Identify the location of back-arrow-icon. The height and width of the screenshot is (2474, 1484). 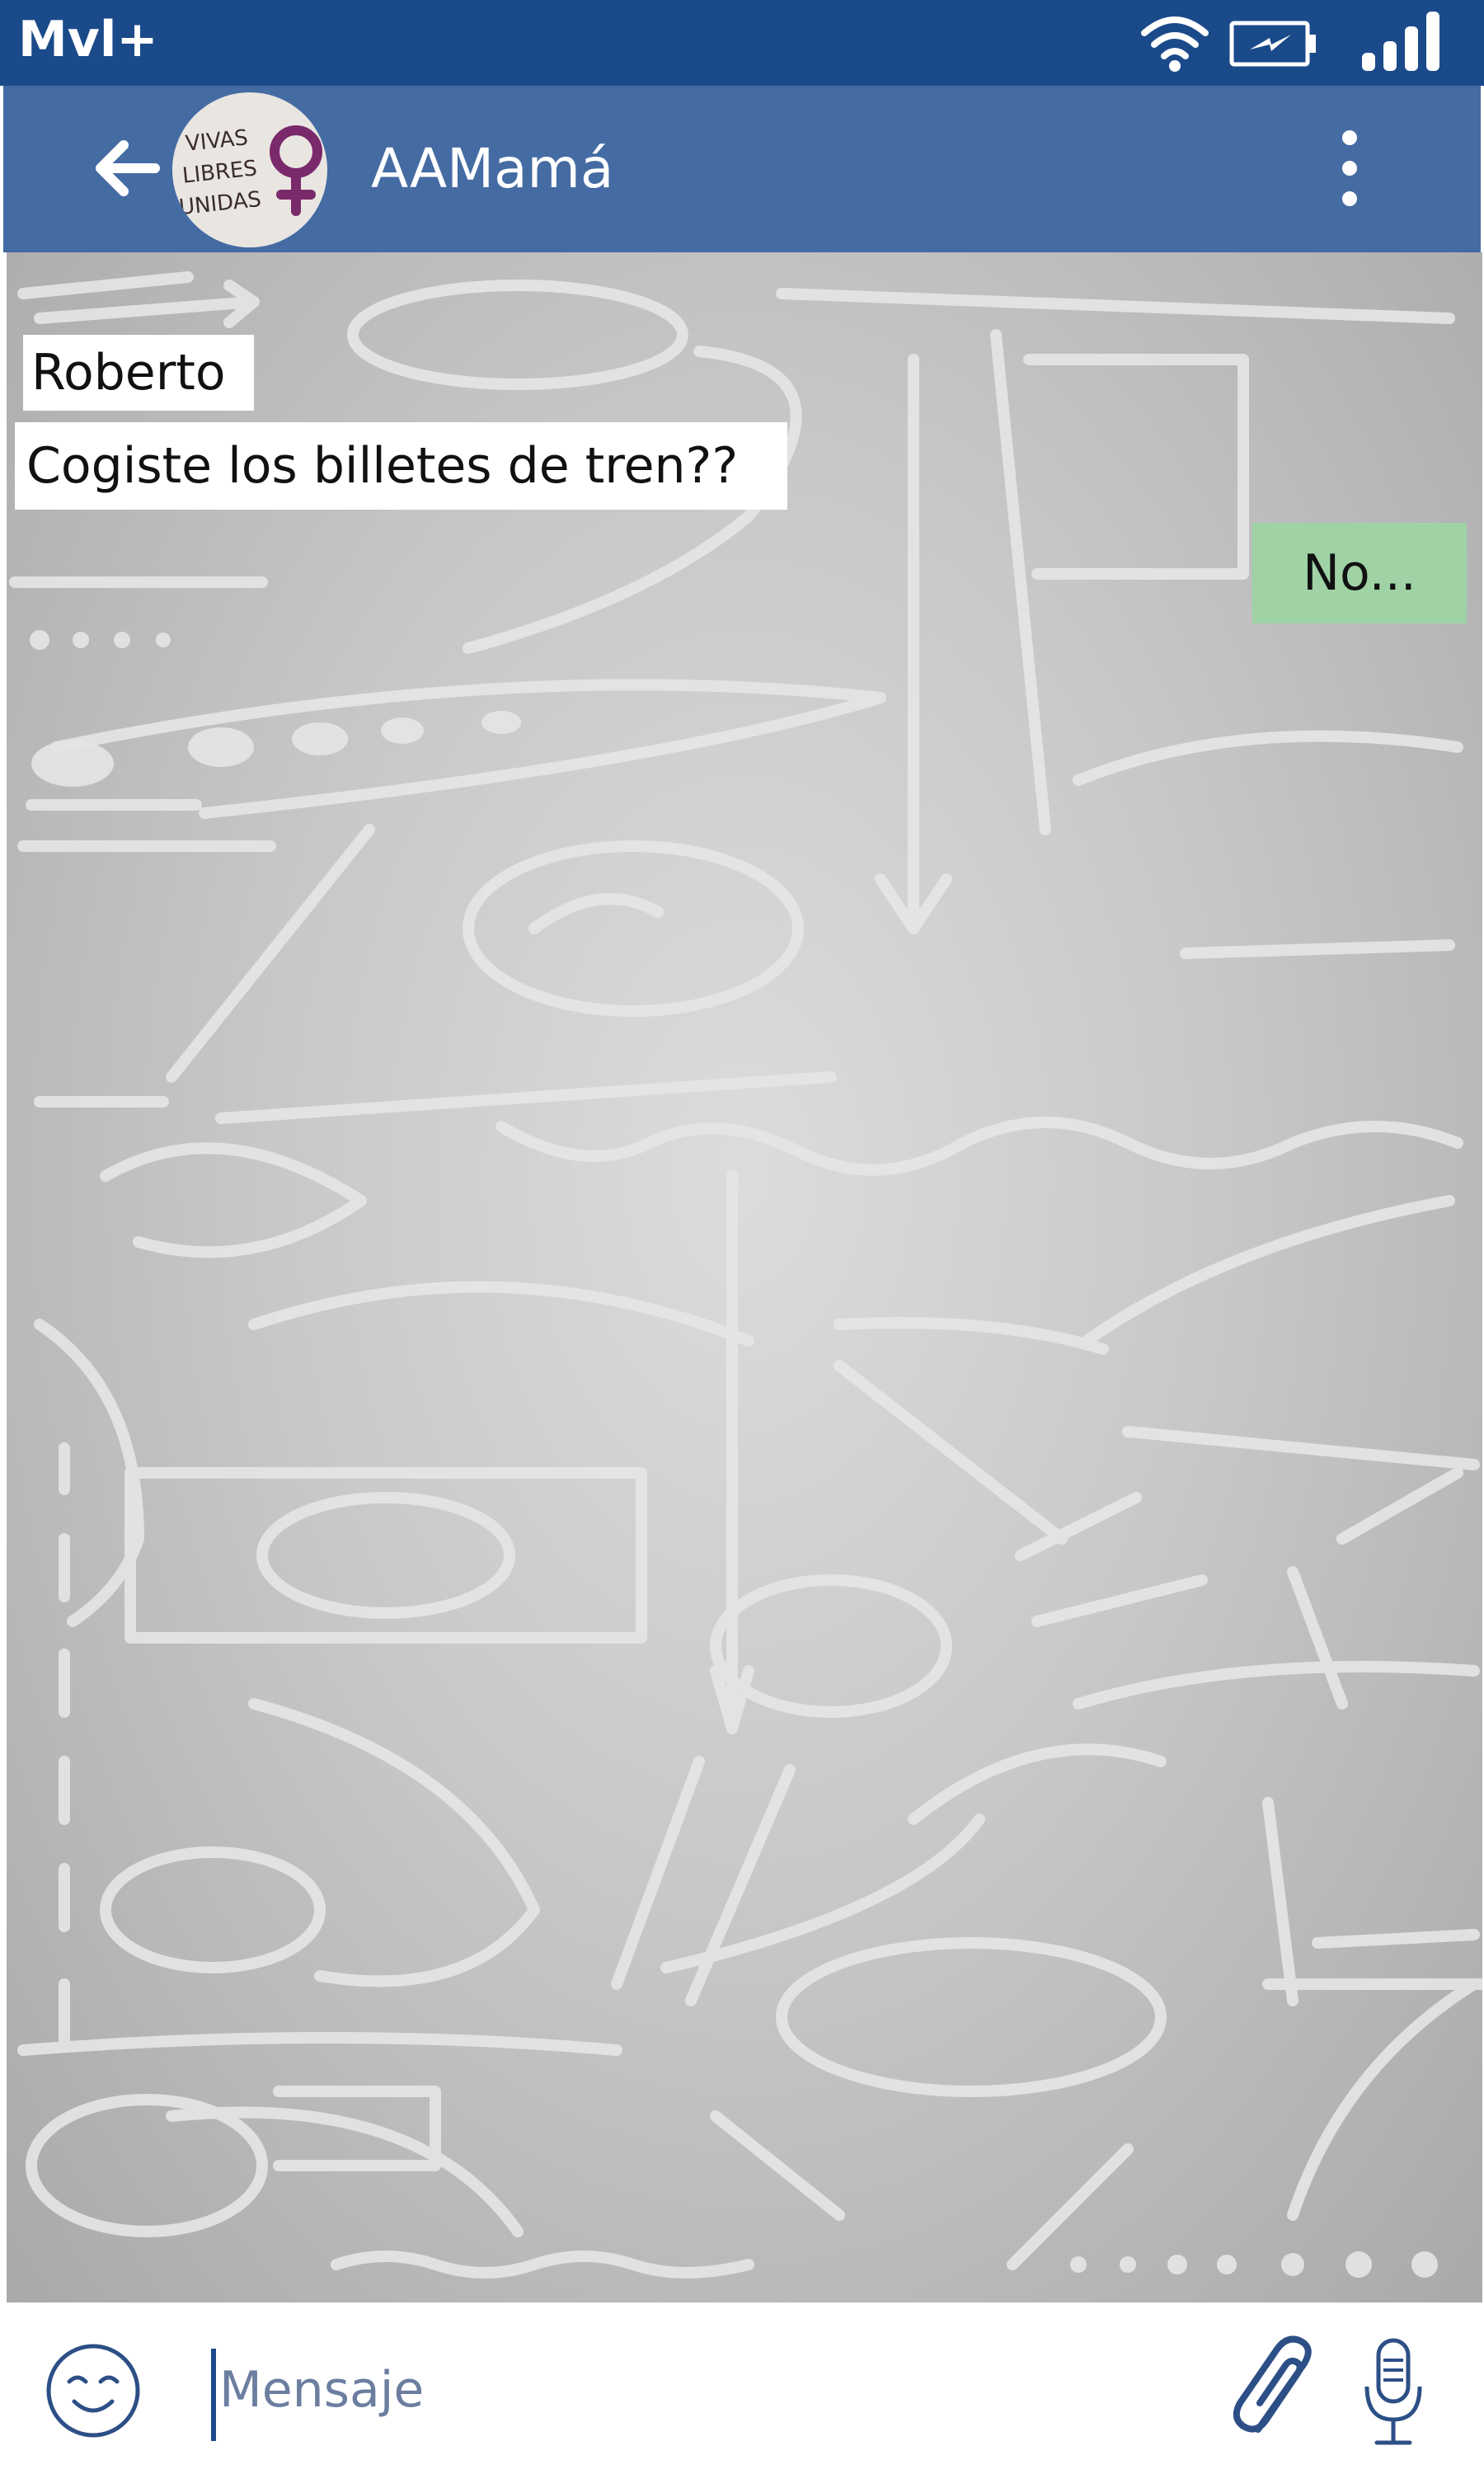
(128, 168).